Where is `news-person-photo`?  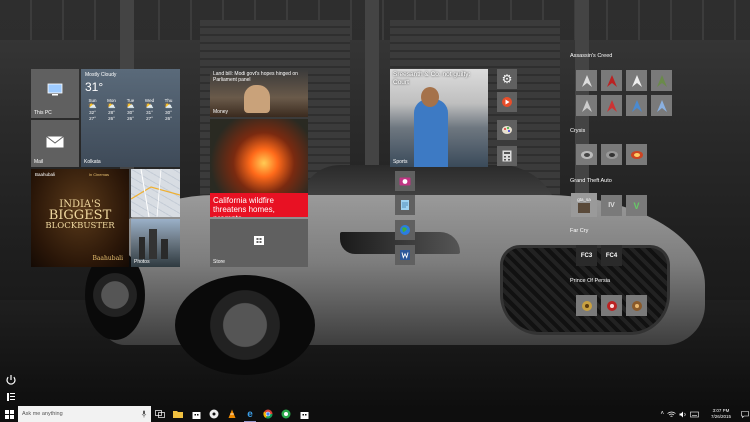
news-person-photo is located at coordinates (257, 99).